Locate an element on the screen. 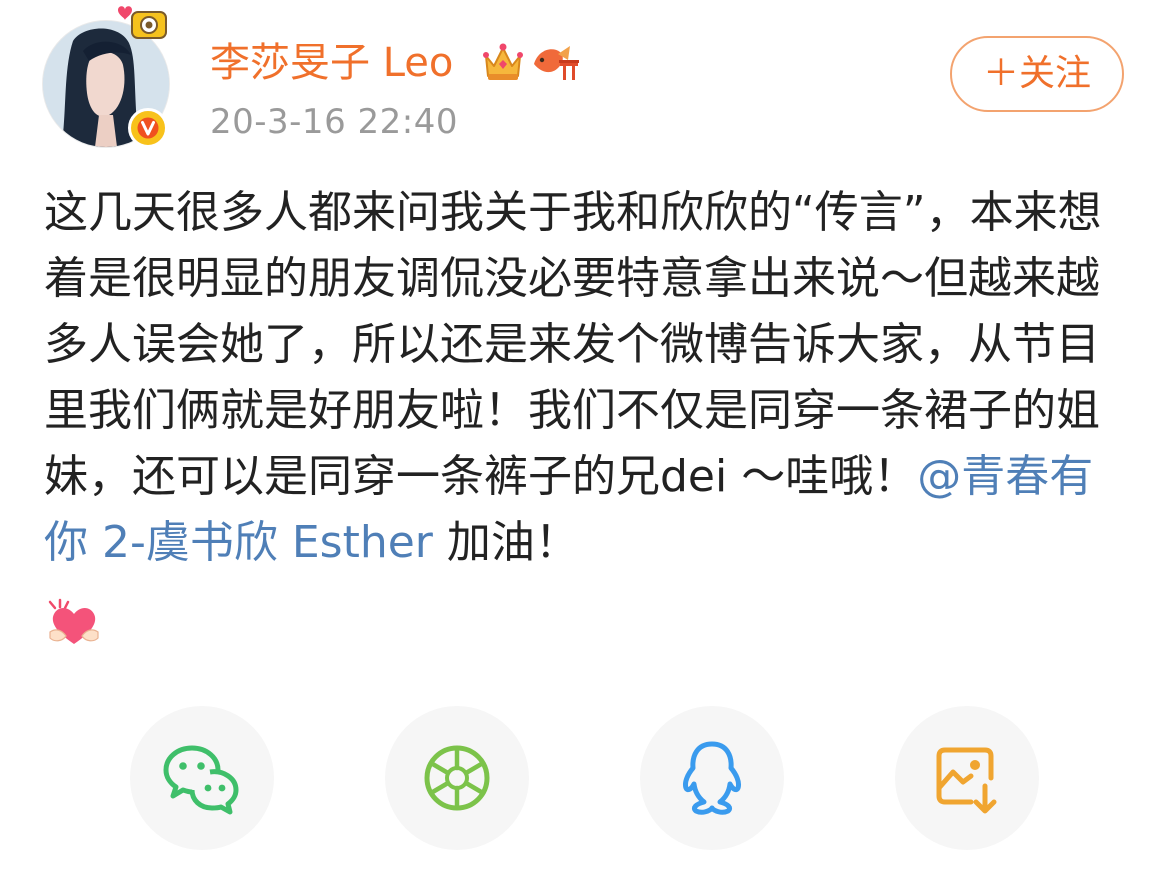  share-wechat-button is located at coordinates (202, 778).